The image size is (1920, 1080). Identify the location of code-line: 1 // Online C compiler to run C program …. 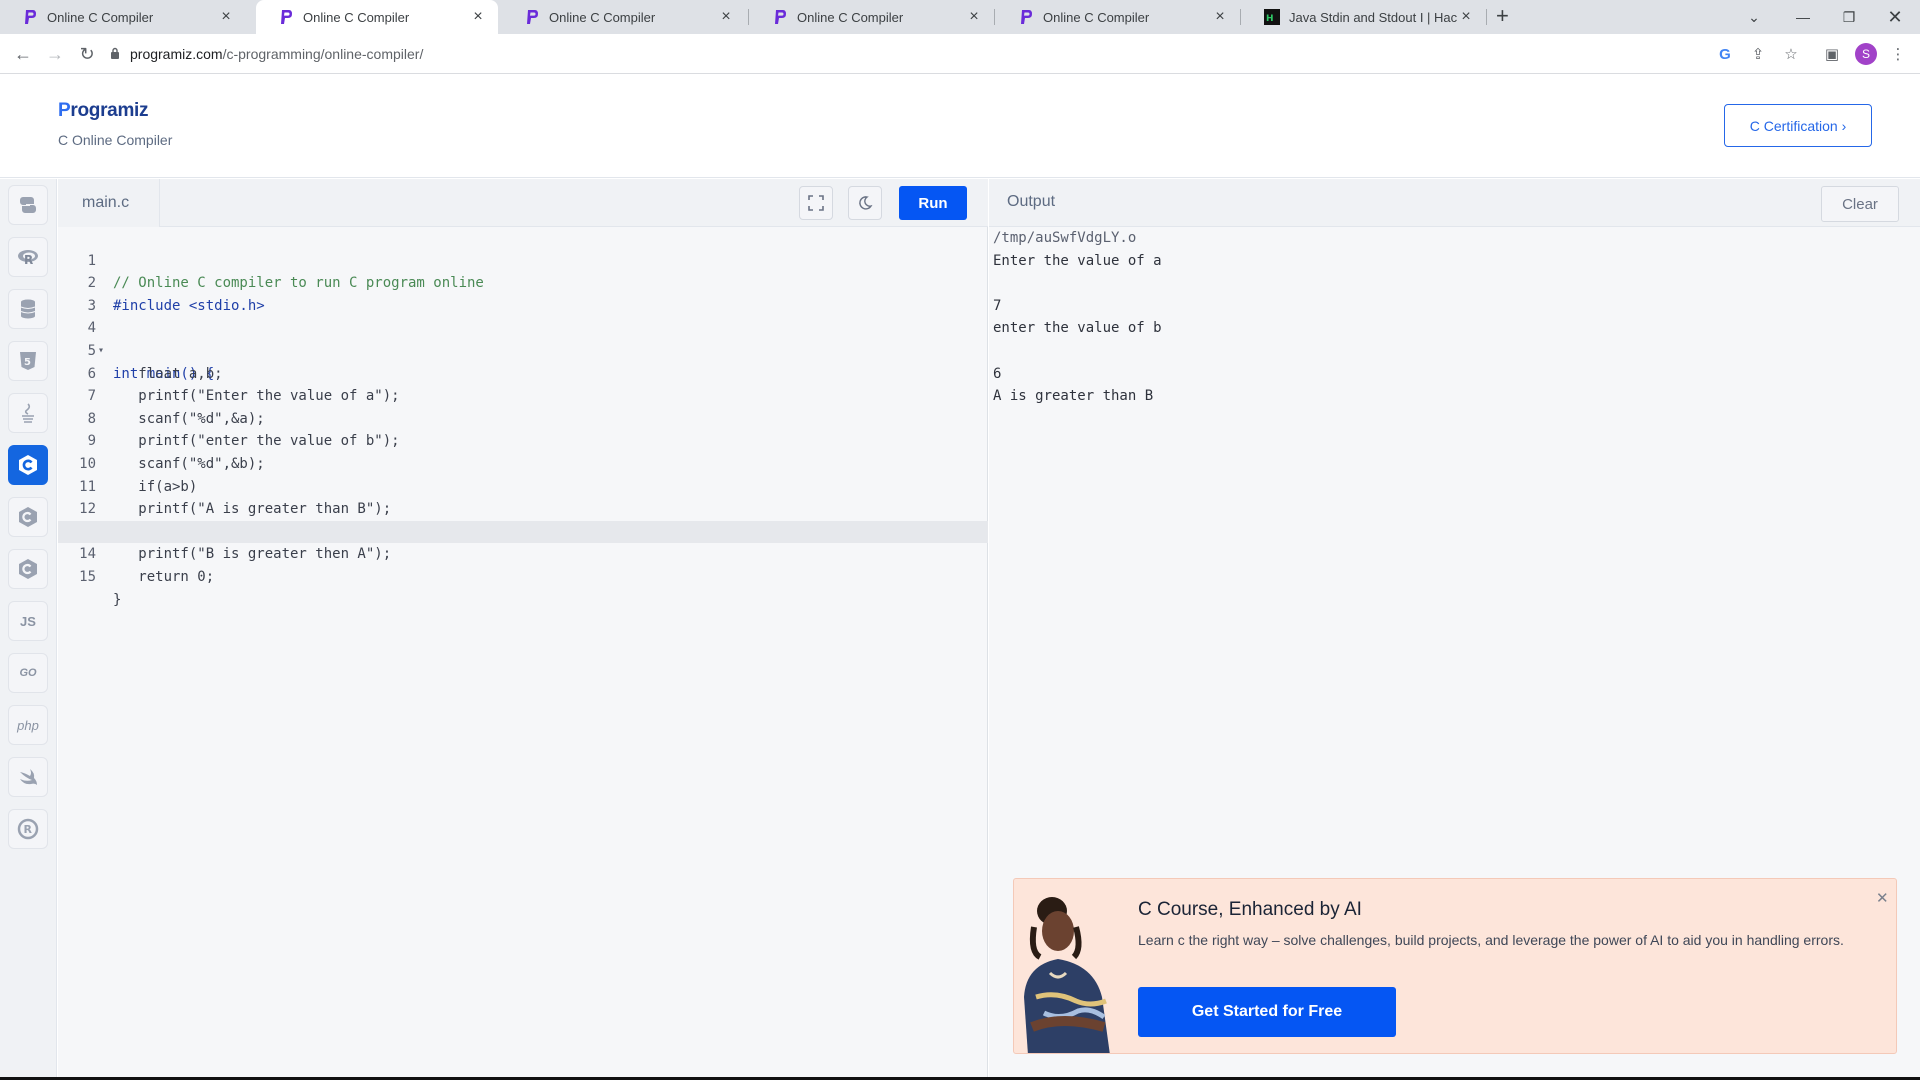
(523, 259).